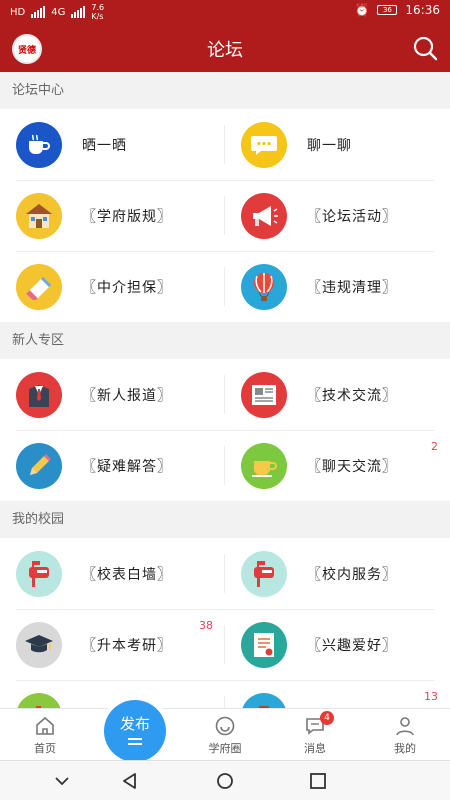 This screenshot has height=800, width=450. Describe the element at coordinates (225, 748) in the screenshot. I see `tab-label: 学府圈` at that location.